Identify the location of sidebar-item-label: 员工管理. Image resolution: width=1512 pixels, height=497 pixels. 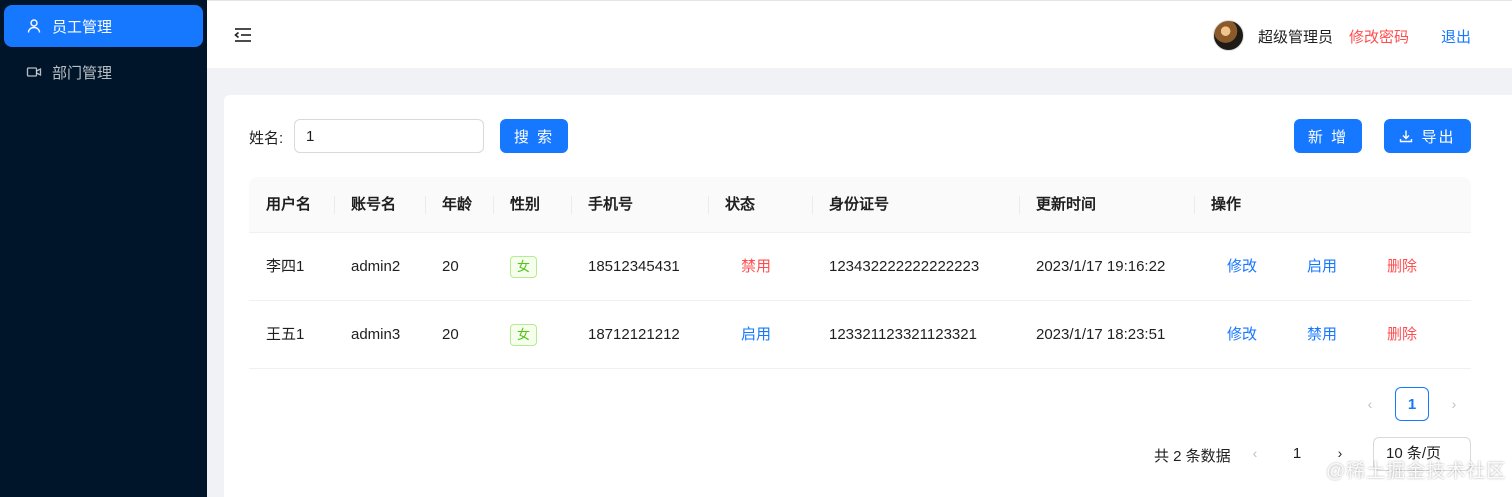
(82, 27).